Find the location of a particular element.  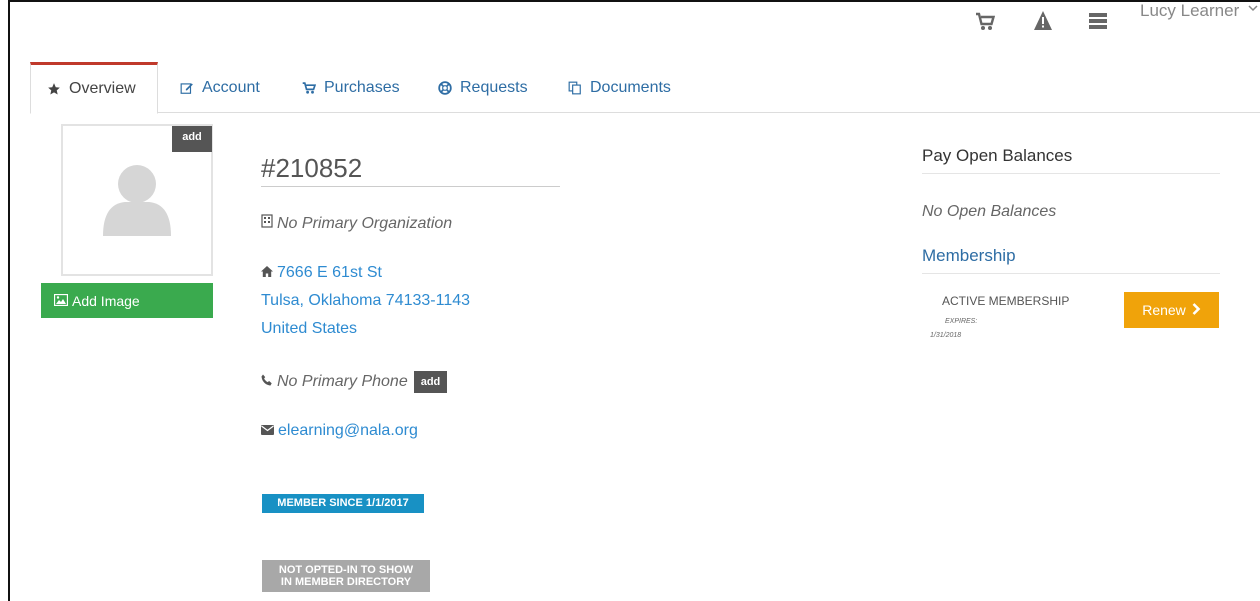

user-menu: Lucy Learner is located at coordinates (1189, 11).